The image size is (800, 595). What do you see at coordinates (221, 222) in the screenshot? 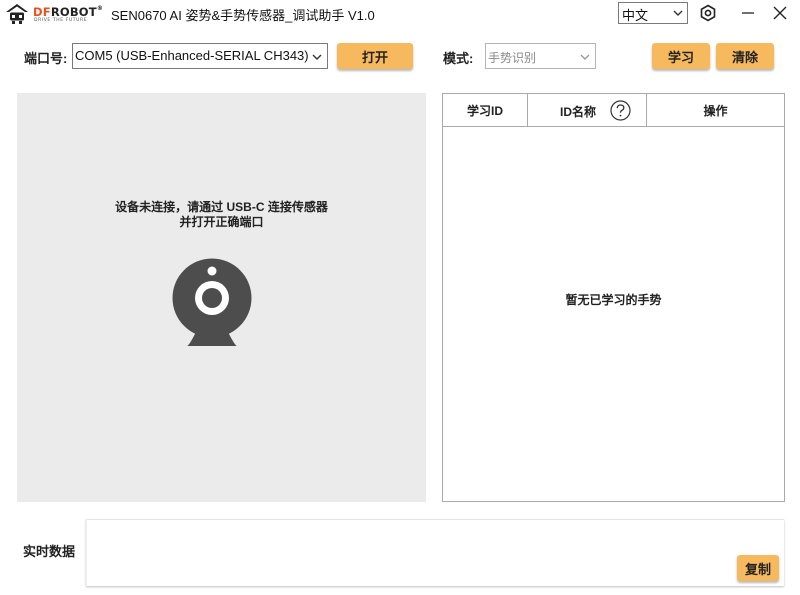
I see `connection-hint-text: 并打开正确端口` at bounding box center [221, 222].